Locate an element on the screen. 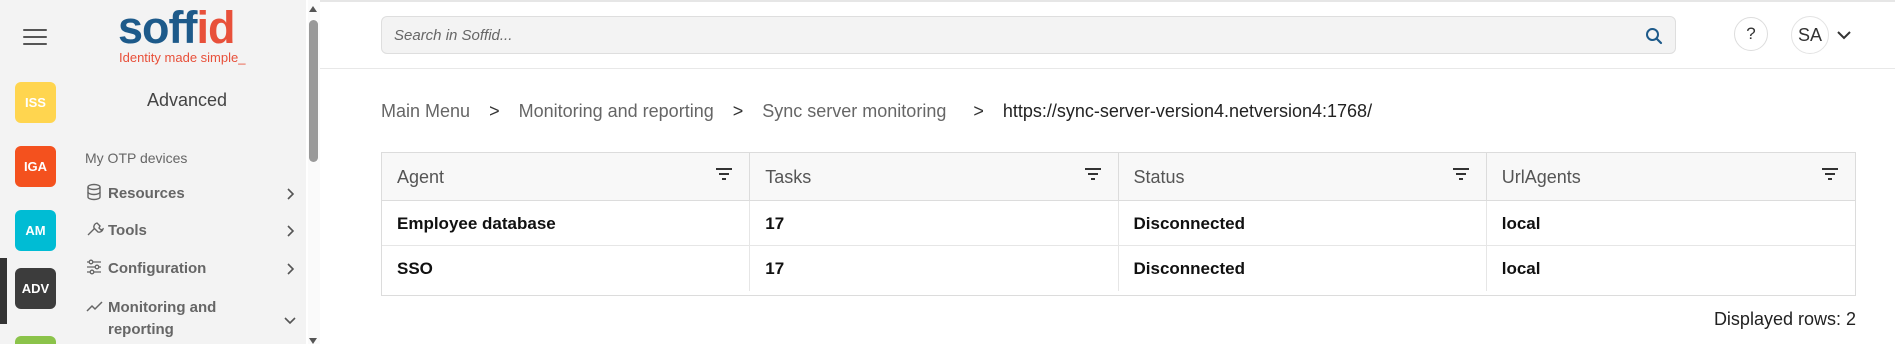 Image resolution: width=1895 pixels, height=344 pixels. top-border is located at coordinates (1107, 1).